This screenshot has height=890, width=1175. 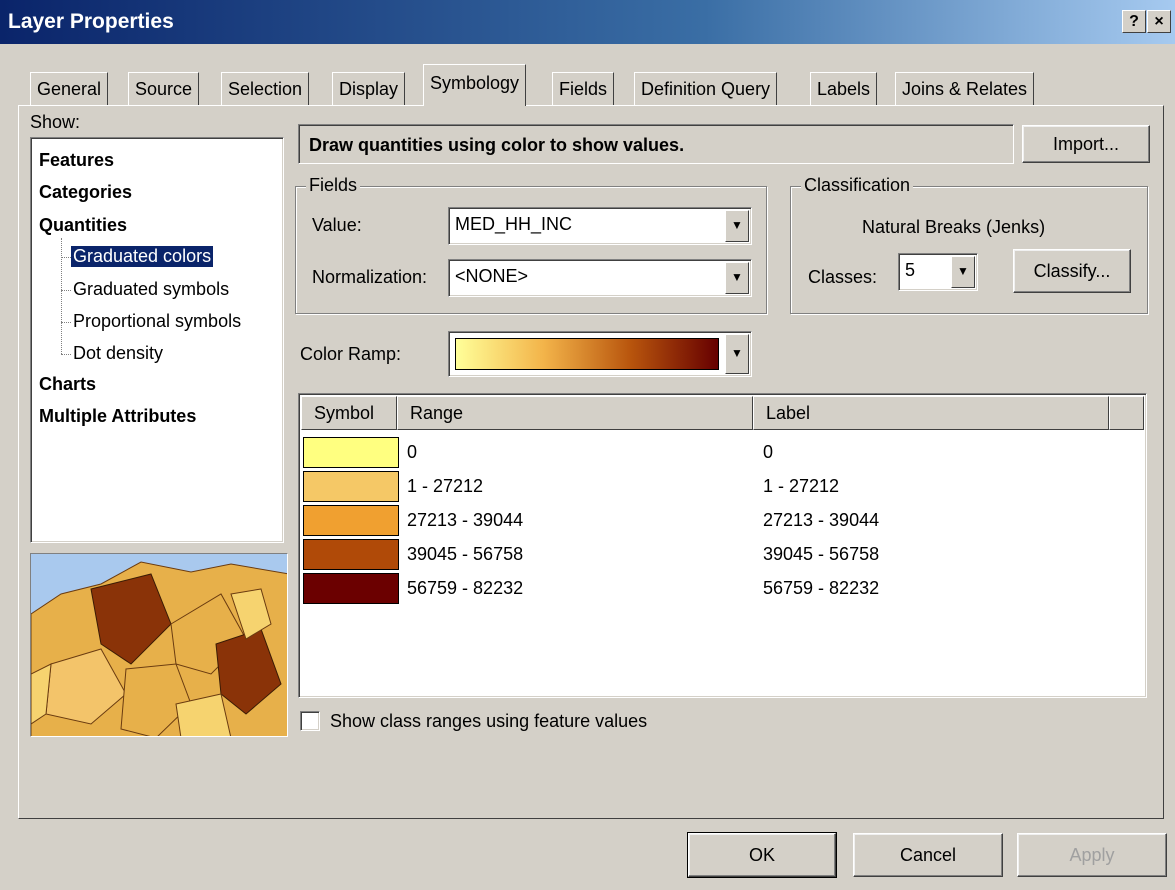 I want to click on classes-value: 5, so click(x=910, y=270).